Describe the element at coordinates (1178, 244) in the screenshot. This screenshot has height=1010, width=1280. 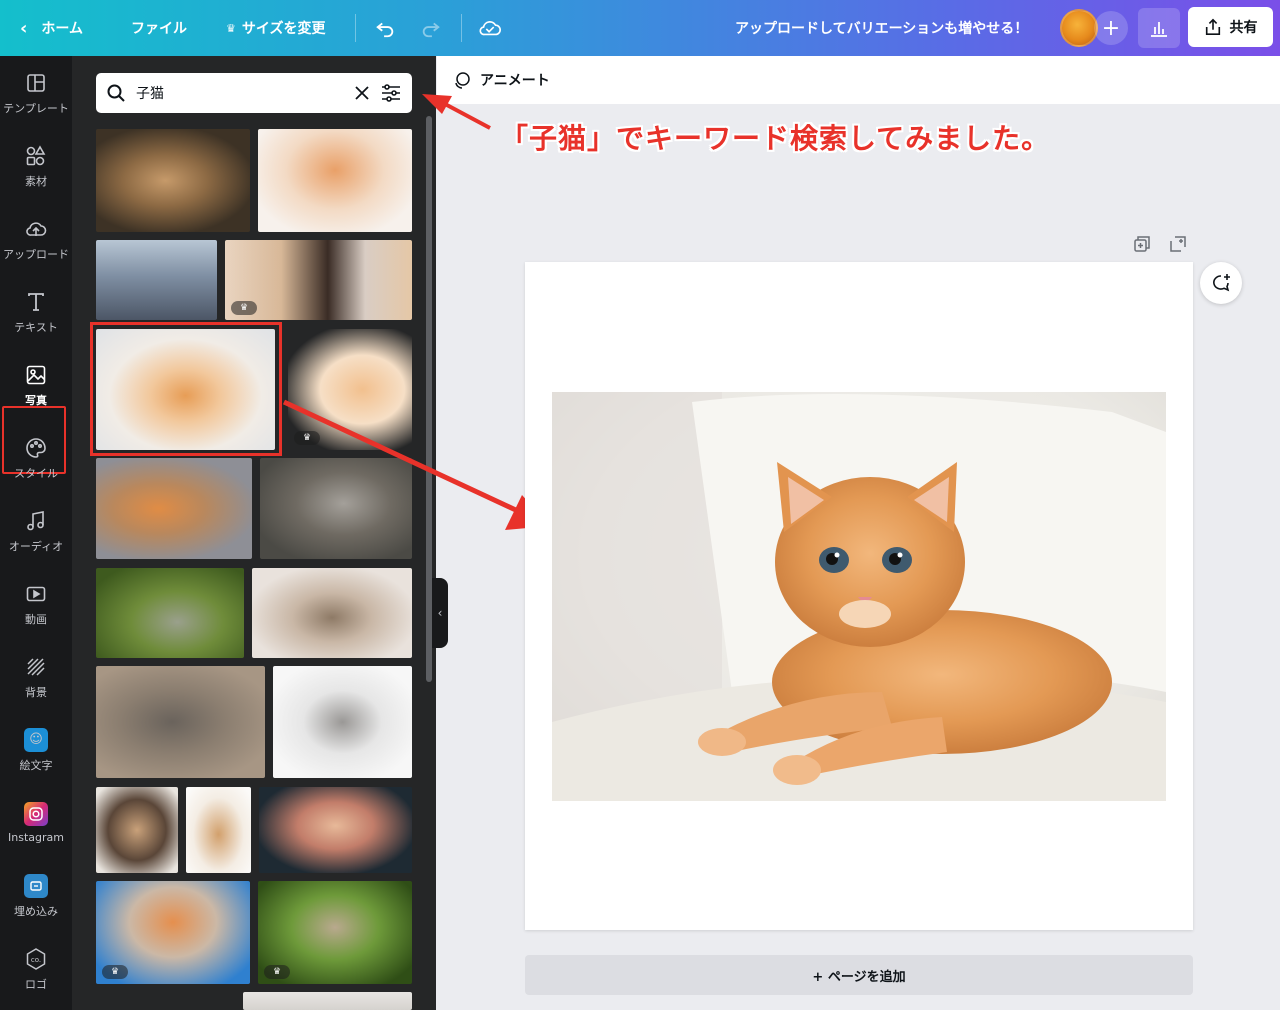
I see `add-page-icon` at that location.